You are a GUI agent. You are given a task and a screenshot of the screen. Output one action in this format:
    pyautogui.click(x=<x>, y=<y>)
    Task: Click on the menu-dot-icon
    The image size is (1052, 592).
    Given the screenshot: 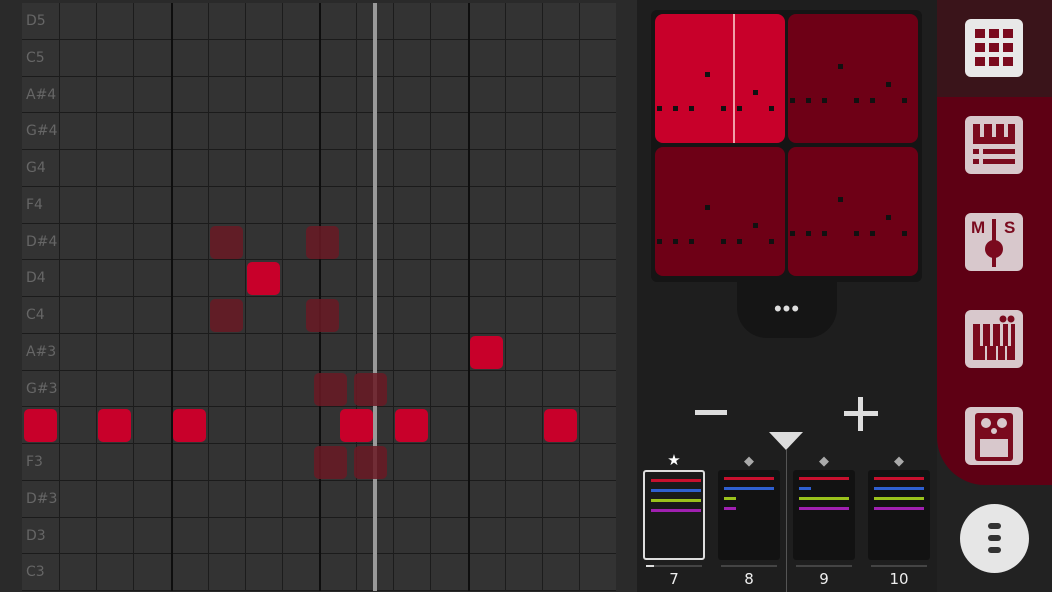 What is the action you would take?
    pyautogui.click(x=994, y=550)
    